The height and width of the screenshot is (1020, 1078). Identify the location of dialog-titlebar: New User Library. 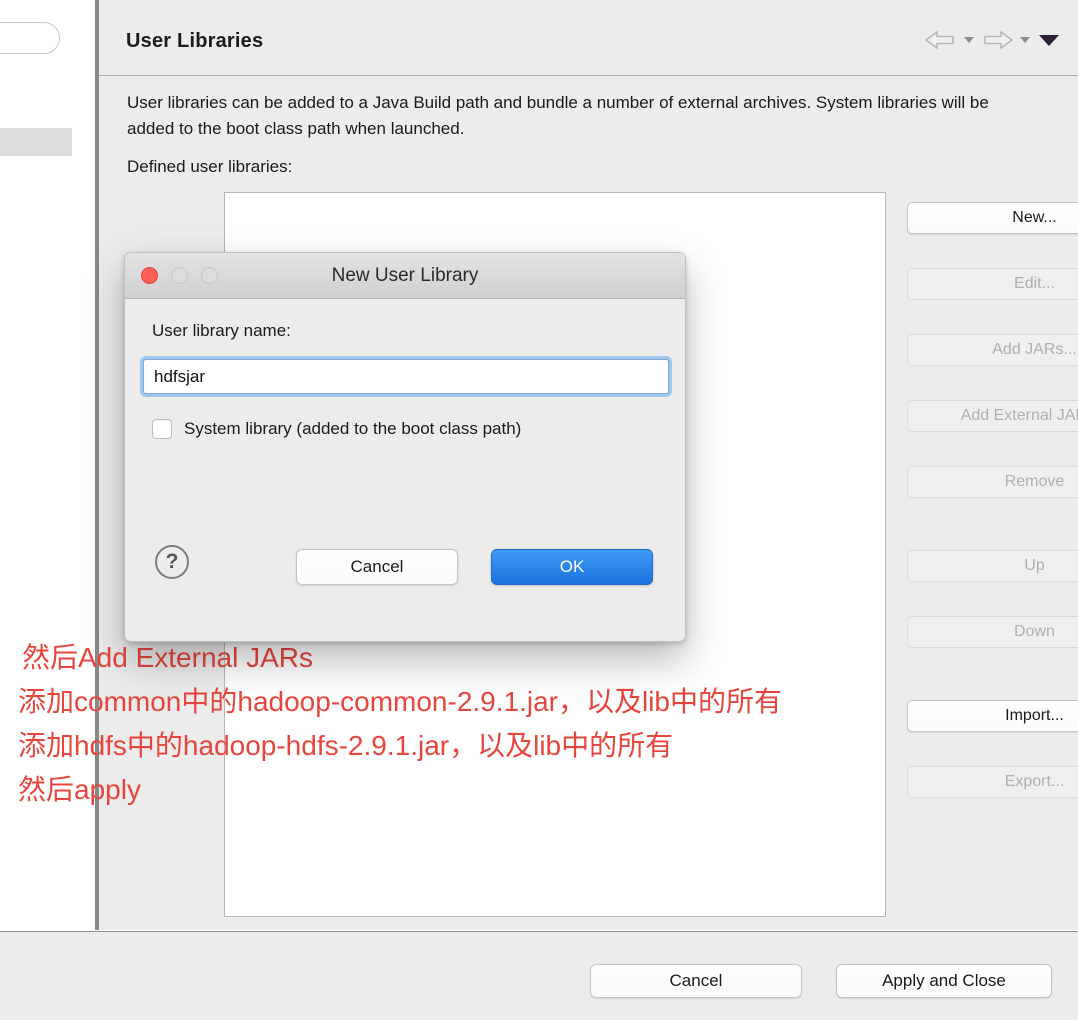
(405, 276).